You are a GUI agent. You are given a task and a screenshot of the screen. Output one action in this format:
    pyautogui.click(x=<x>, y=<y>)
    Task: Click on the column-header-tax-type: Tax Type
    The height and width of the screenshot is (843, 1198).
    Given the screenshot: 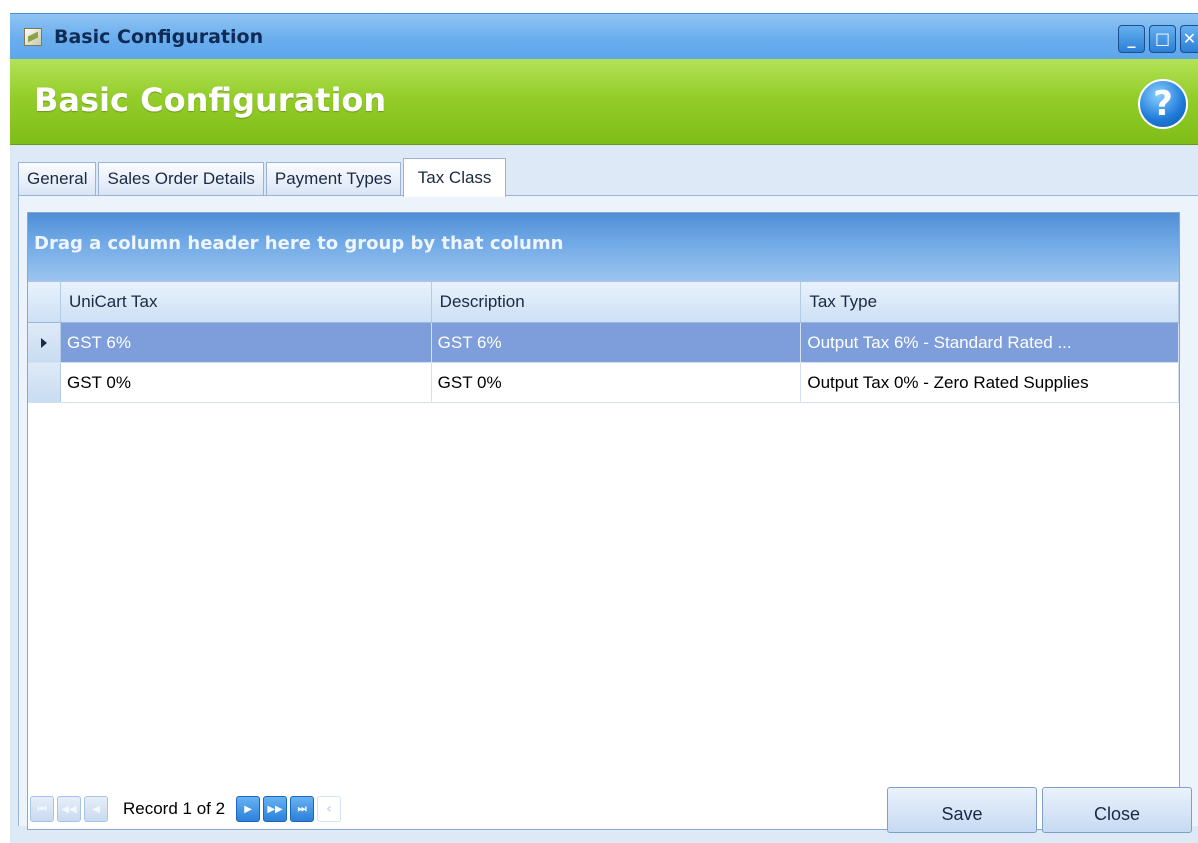 What is the action you would take?
    pyautogui.click(x=990, y=302)
    